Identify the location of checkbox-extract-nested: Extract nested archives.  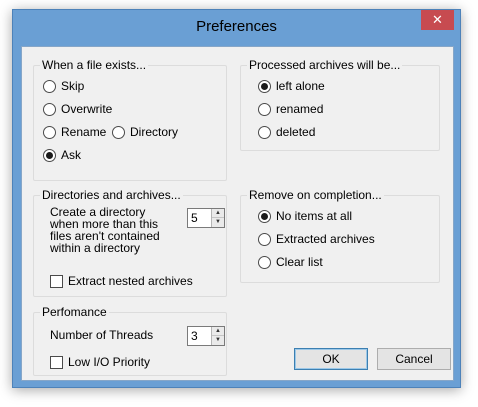
(121, 281).